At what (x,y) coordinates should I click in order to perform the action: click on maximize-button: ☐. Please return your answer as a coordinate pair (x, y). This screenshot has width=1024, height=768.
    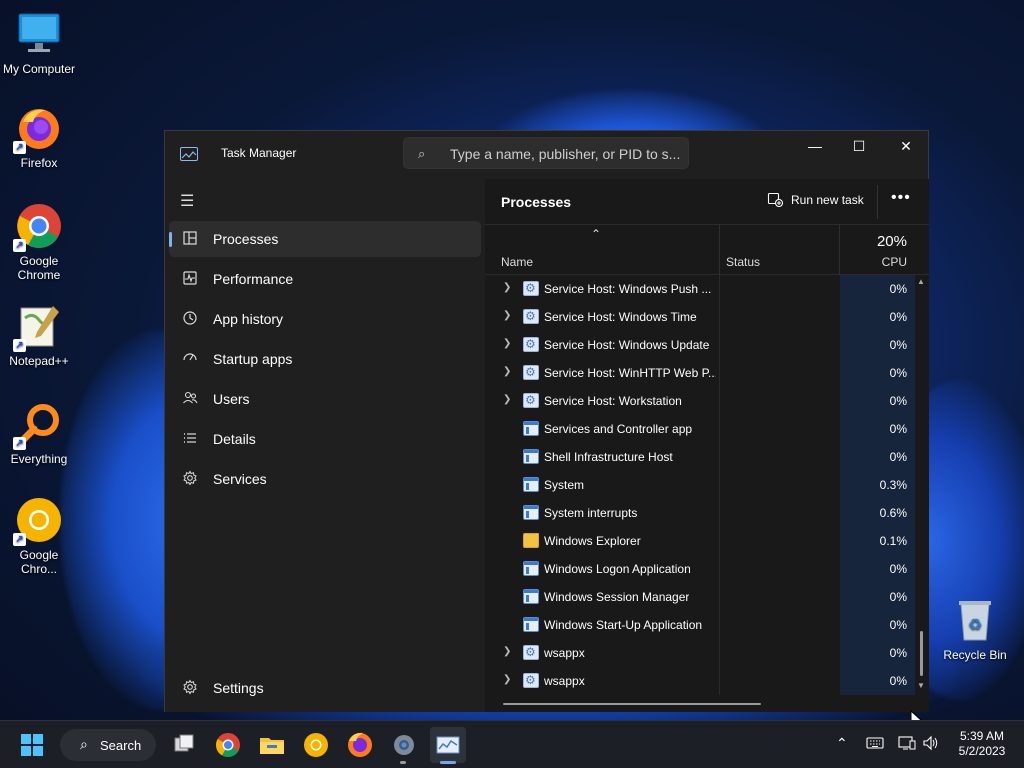
    Looking at the image, I should click on (859, 147).